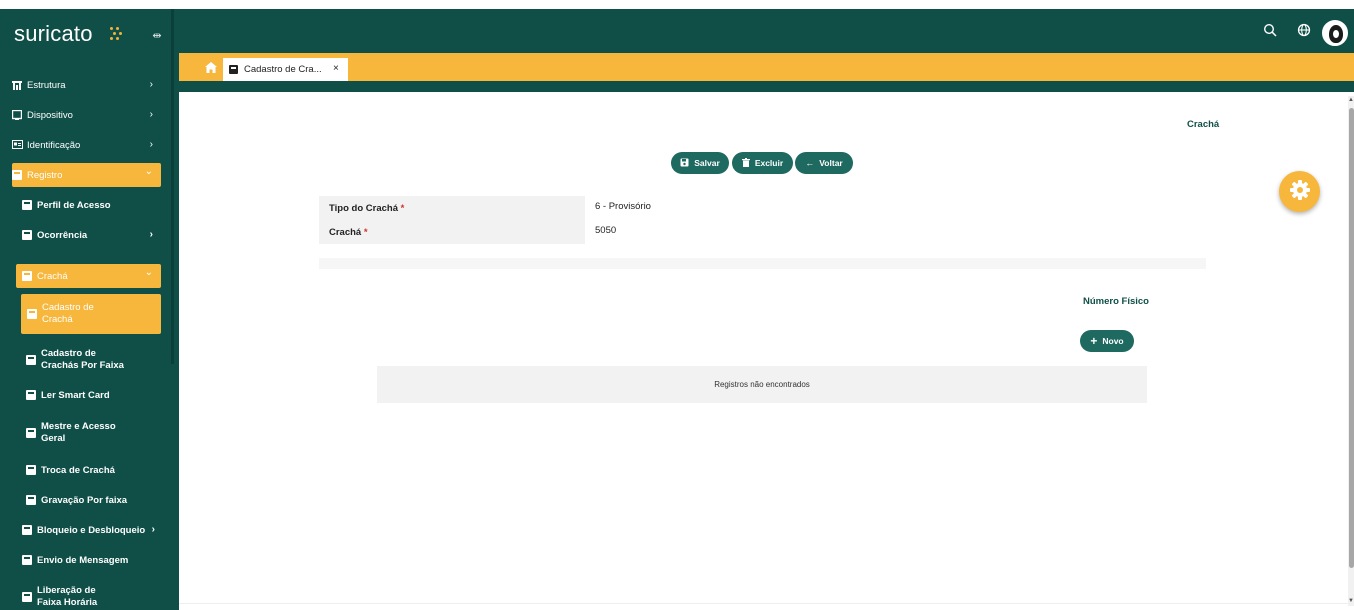 This screenshot has width=1354, height=610. Describe the element at coordinates (75, 395) in the screenshot. I see `sidebar-item-label: Ler Smart Card` at that location.